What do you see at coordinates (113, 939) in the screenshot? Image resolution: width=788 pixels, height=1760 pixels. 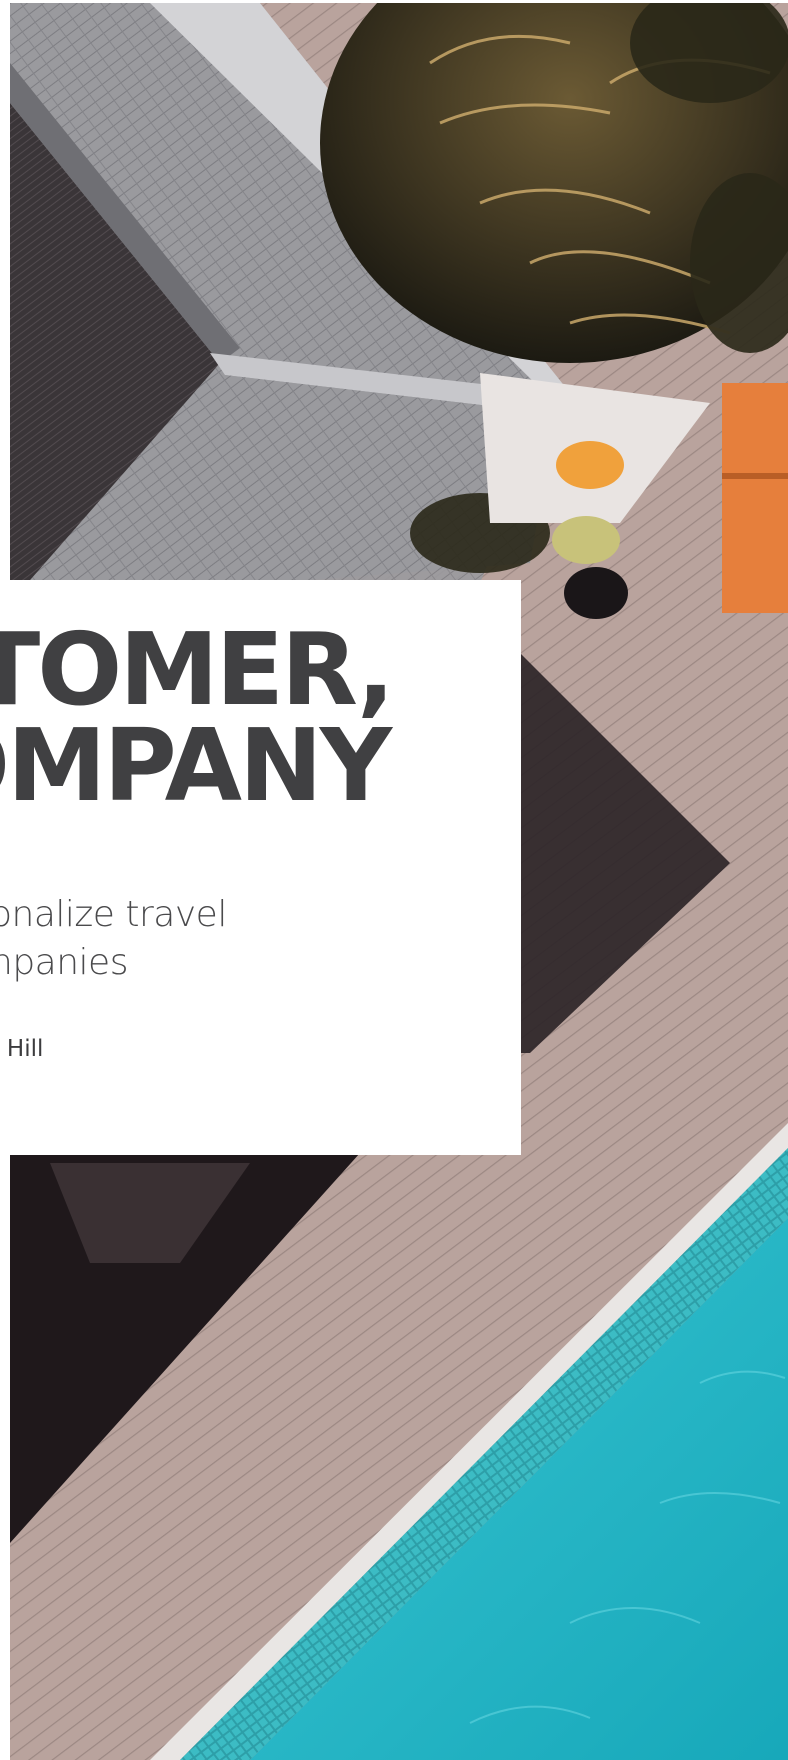 I see `cover-subtitle: onalize travel npanies` at bounding box center [113, 939].